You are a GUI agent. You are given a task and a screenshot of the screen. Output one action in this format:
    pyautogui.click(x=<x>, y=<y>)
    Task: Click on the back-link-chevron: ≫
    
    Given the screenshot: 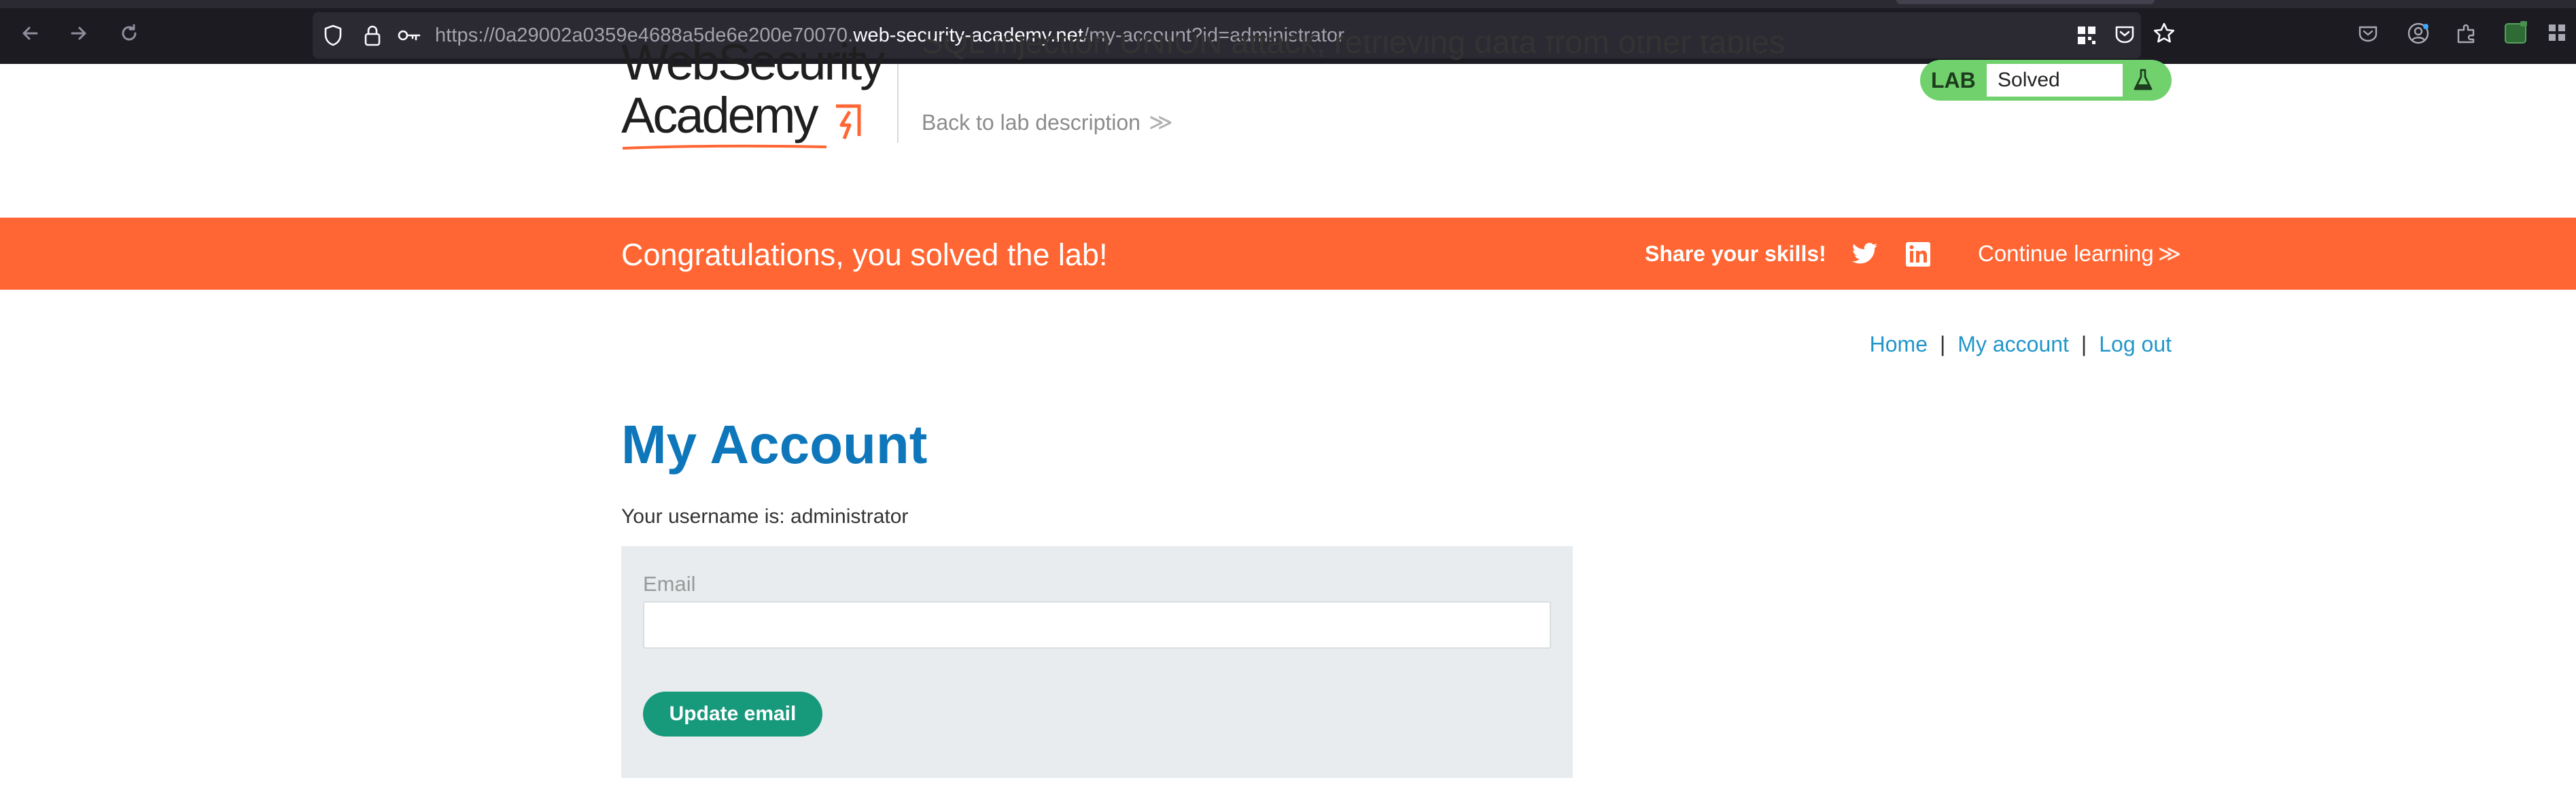 What is the action you would take?
    pyautogui.click(x=1160, y=122)
    